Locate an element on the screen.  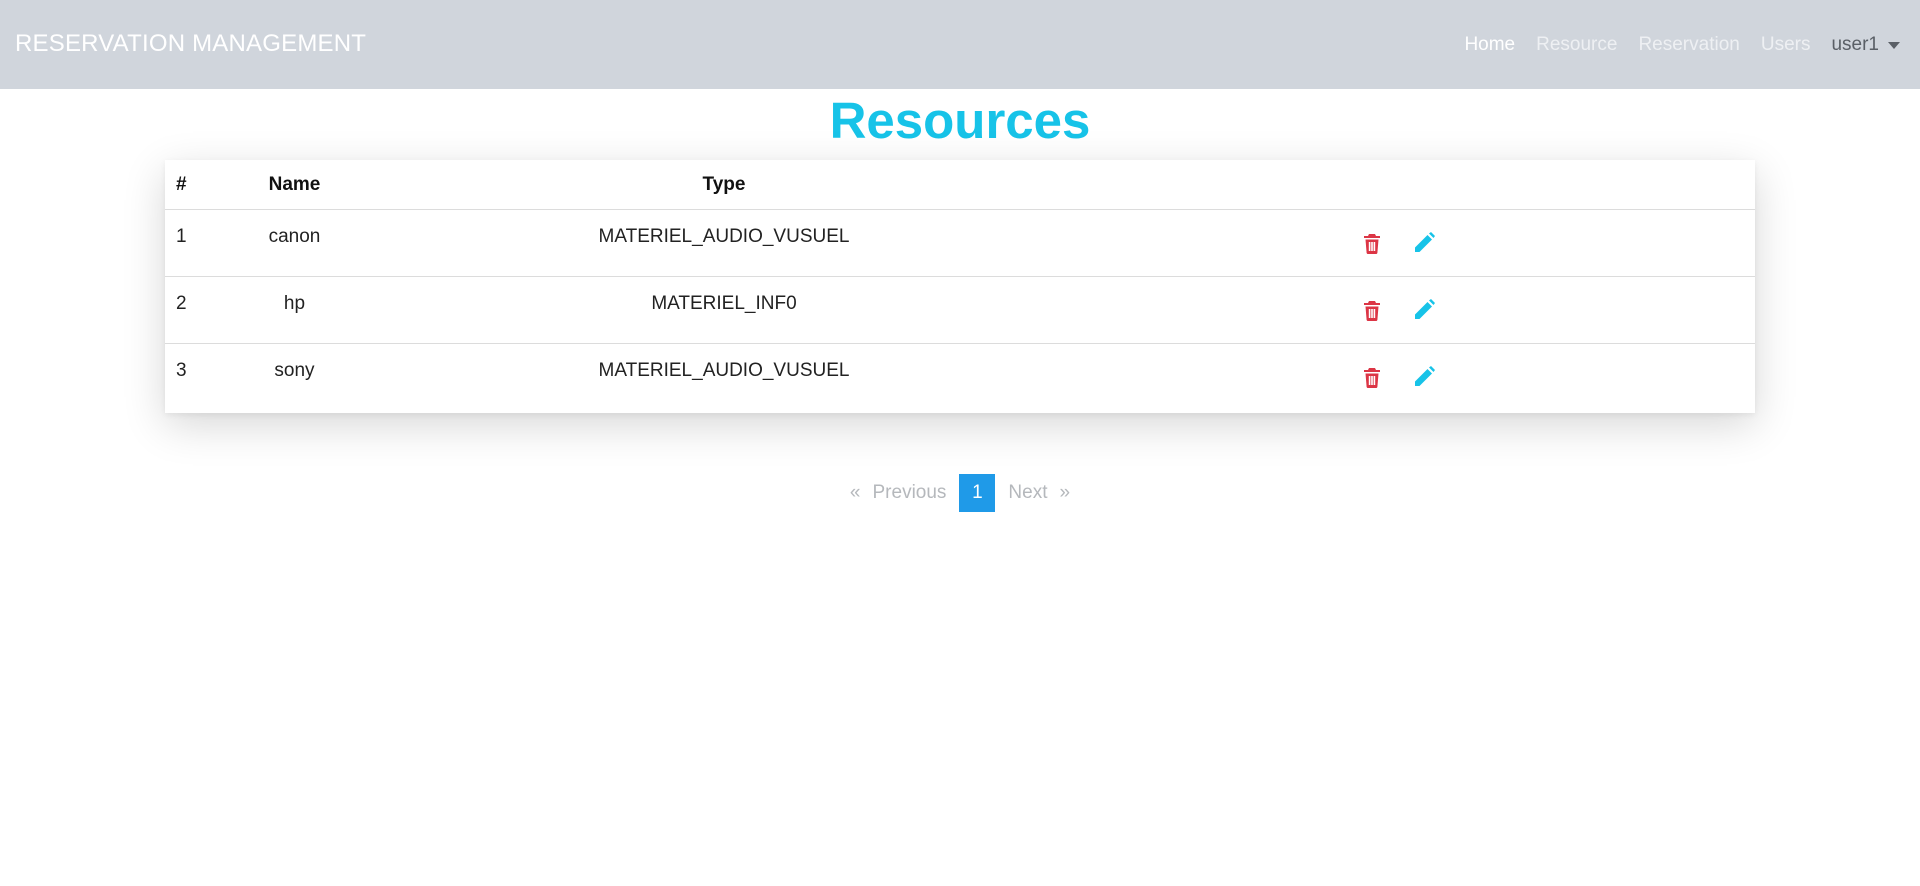
pagination-page-1: 1 is located at coordinates (977, 493).